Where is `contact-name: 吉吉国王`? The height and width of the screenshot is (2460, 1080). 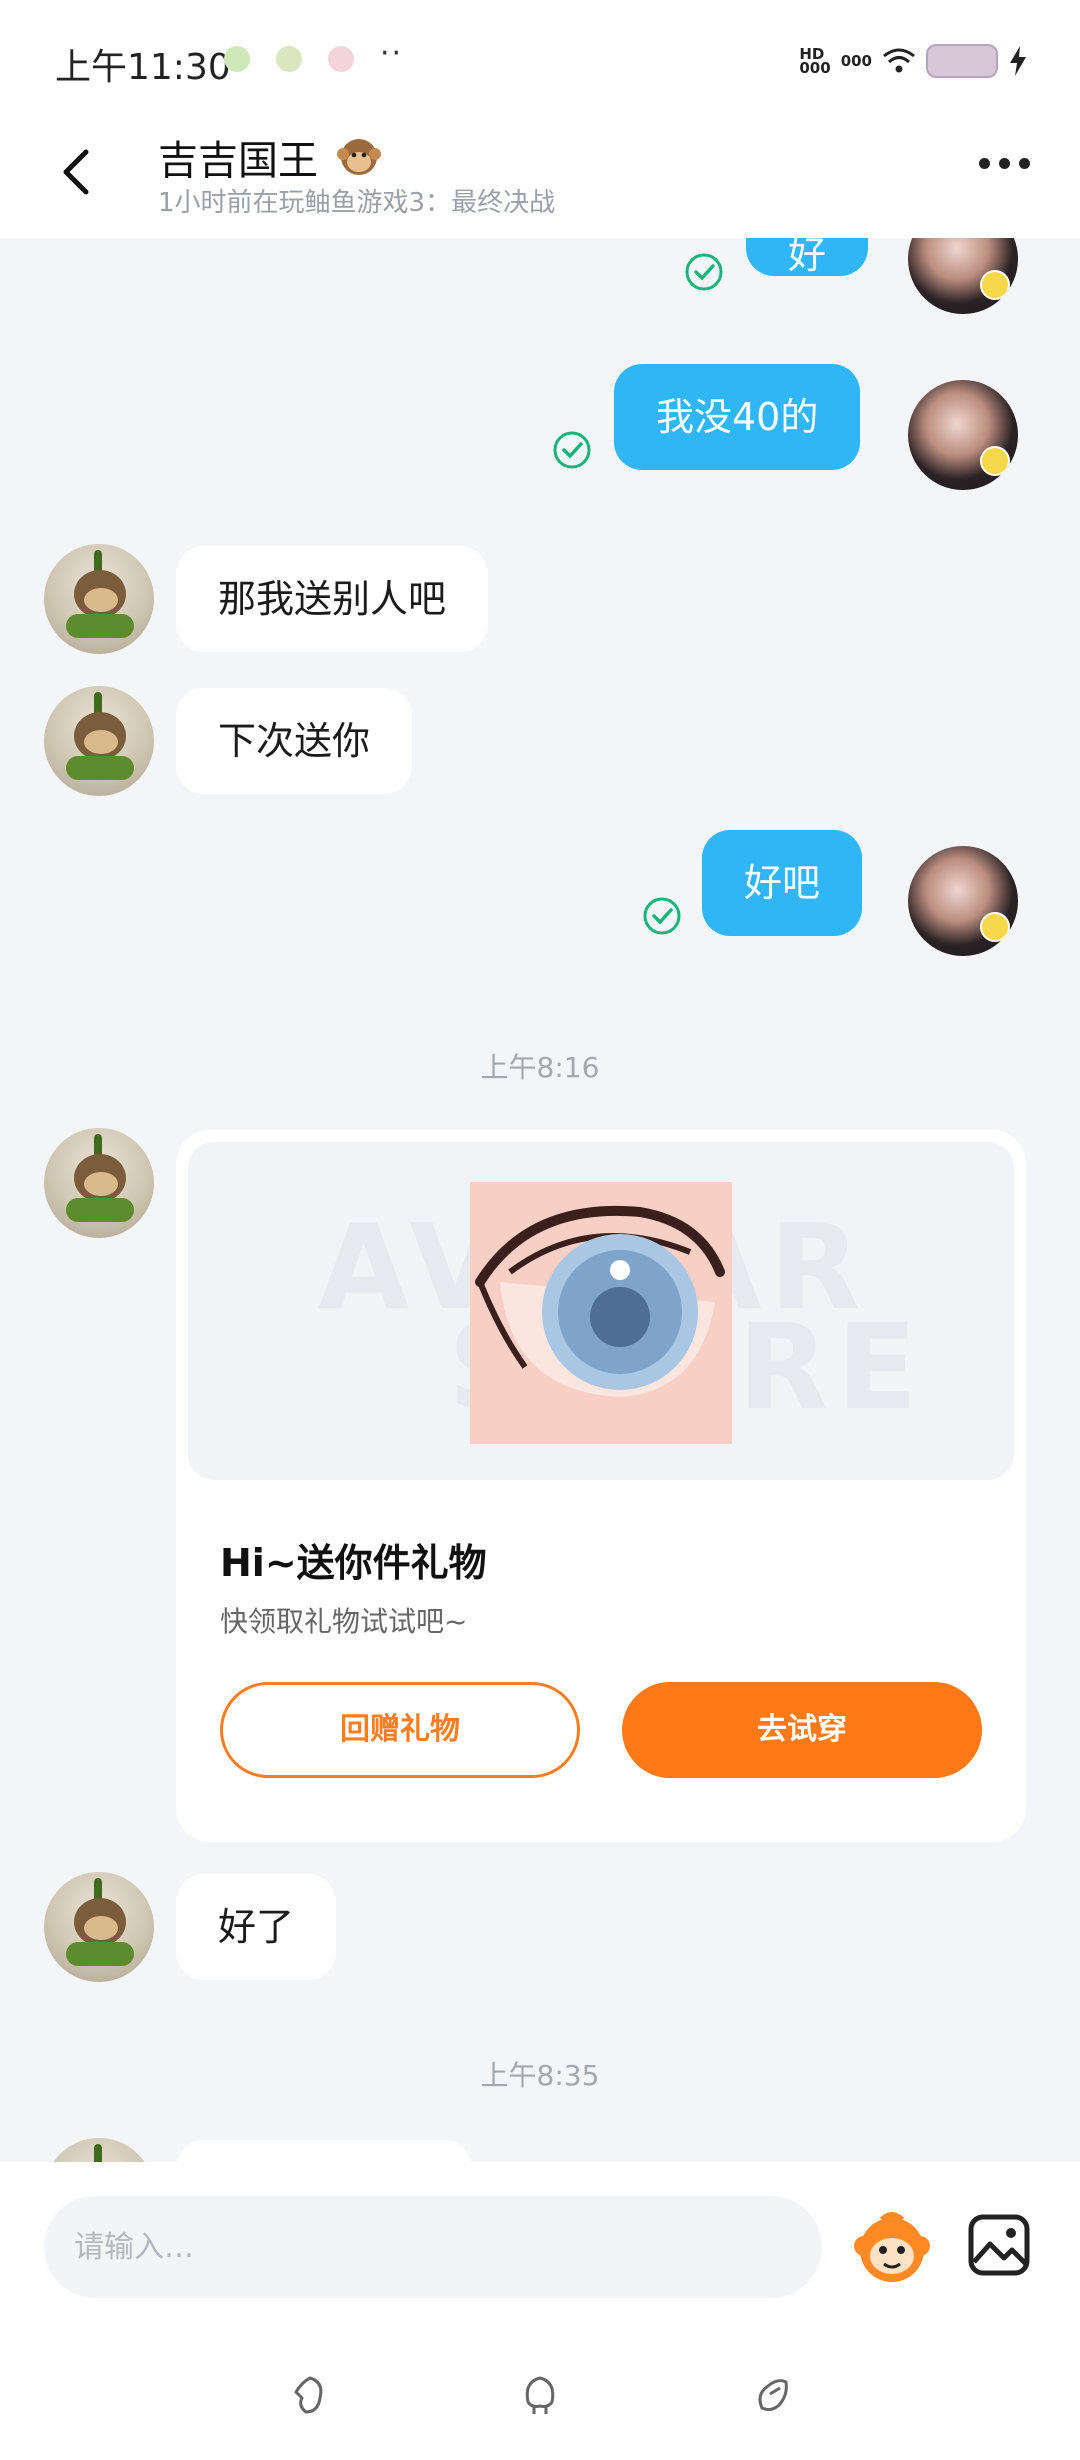 contact-name: 吉吉国王 is located at coordinates (238, 157).